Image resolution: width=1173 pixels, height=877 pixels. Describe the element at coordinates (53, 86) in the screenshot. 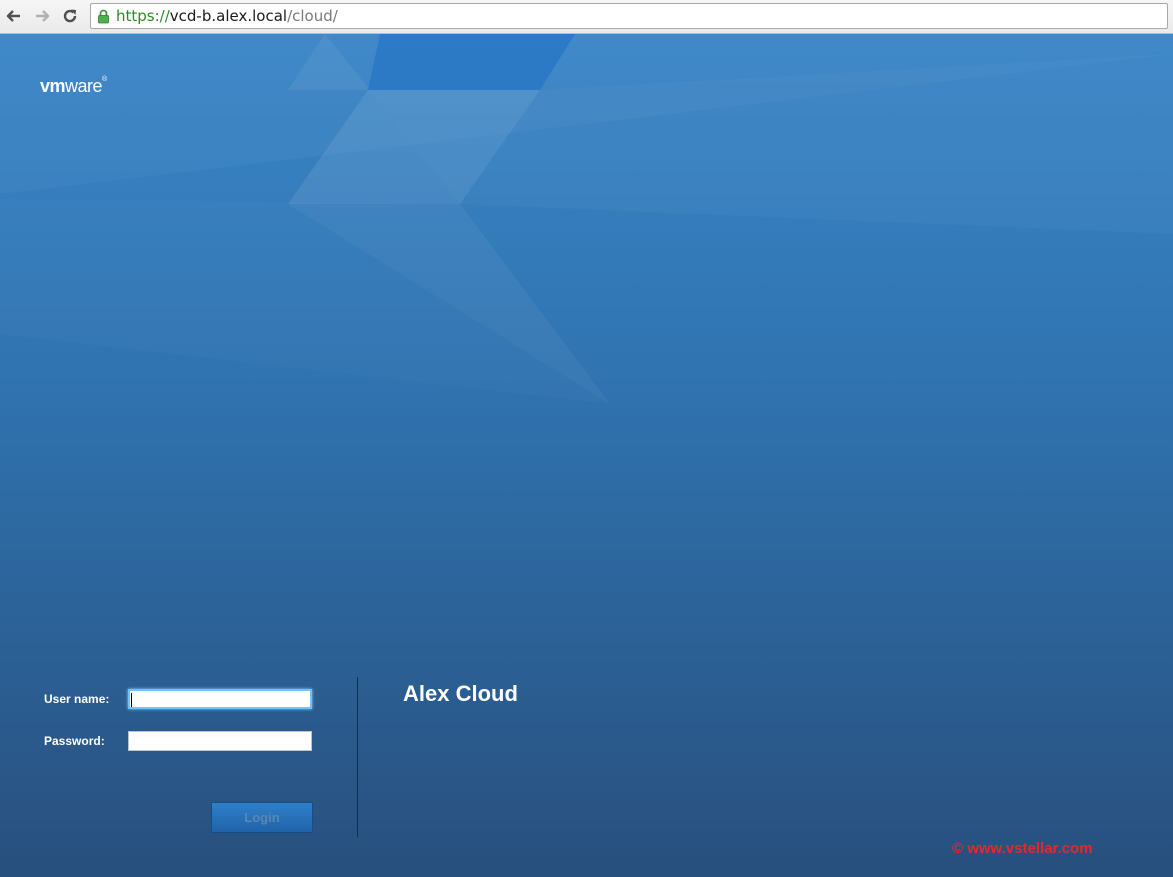

I see `logo-vm: vm` at that location.